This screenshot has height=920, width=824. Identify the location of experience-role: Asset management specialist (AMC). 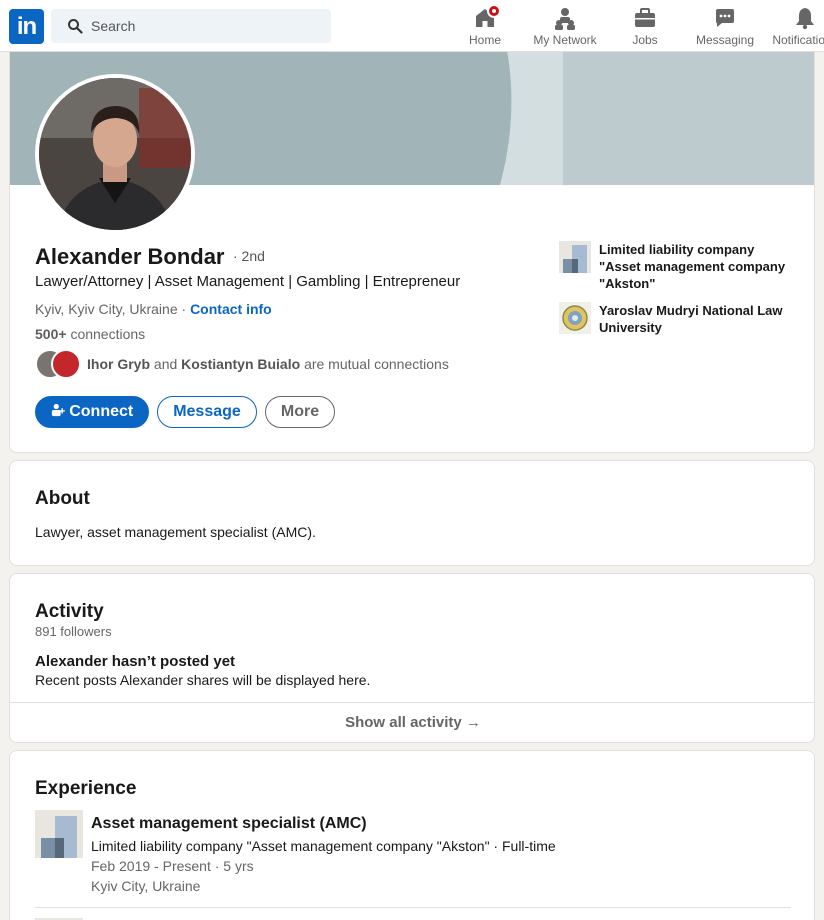
(229, 824).